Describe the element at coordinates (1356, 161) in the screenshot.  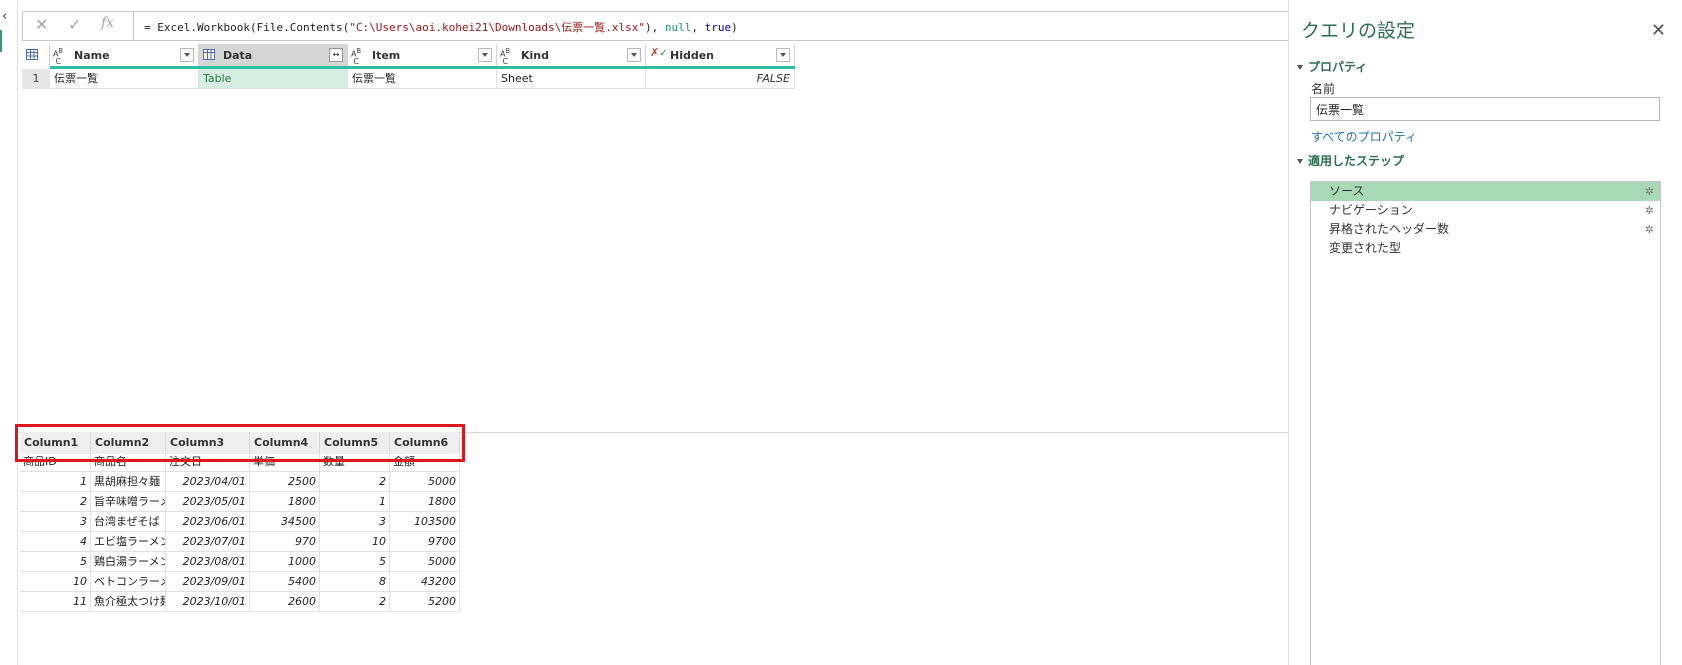
I see `applied-steps-header: 適用したステップ` at that location.